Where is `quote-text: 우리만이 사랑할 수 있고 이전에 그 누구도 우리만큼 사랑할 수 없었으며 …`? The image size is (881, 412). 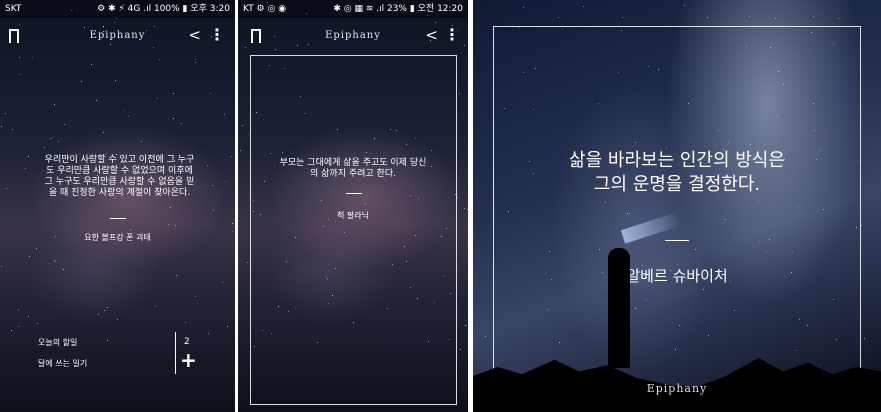
quote-text: 우리만이 사랑할 수 있고 이전에 그 누구도 우리만큼 사랑할 수 없었으며 … is located at coordinates (119, 176).